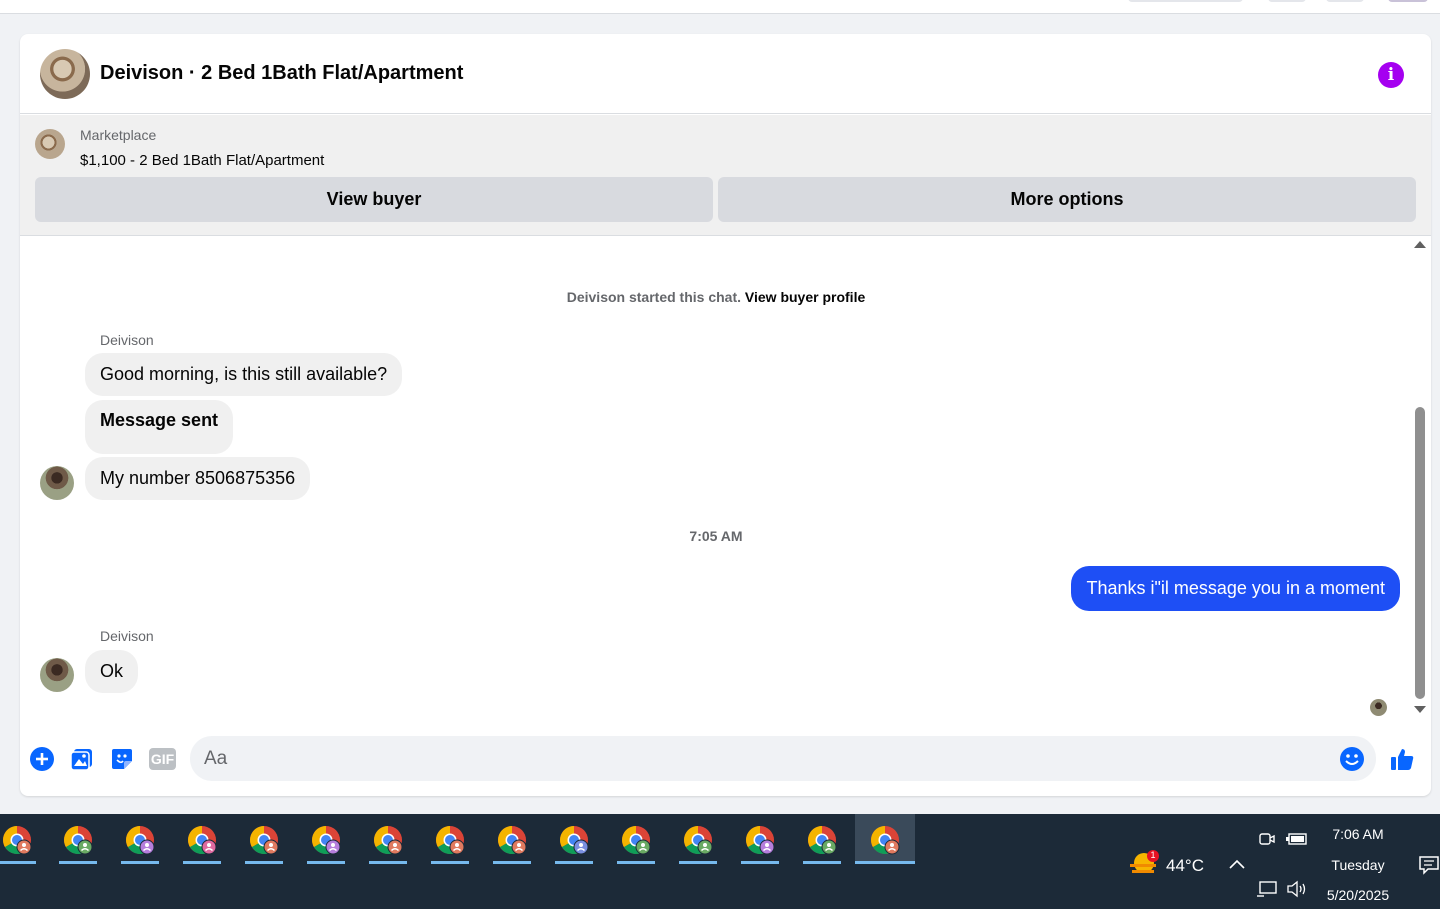 Image resolution: width=1440 pixels, height=909 pixels. What do you see at coordinates (162, 759) in the screenshot?
I see `gif-icon: GIF` at bounding box center [162, 759].